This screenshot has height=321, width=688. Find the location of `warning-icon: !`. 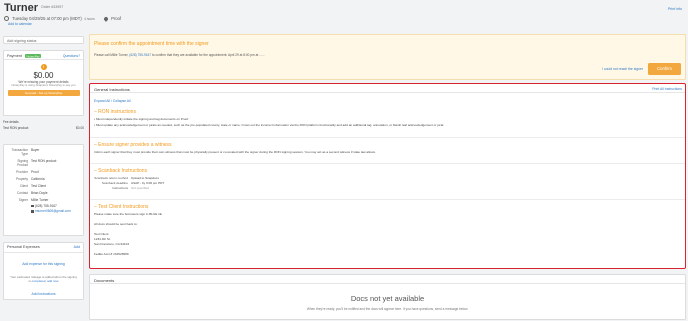

warning-icon: ! is located at coordinates (43, 67).